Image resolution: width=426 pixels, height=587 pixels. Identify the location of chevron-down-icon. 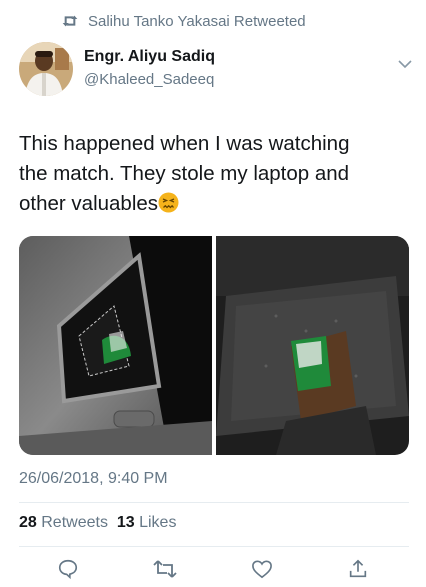
(405, 65).